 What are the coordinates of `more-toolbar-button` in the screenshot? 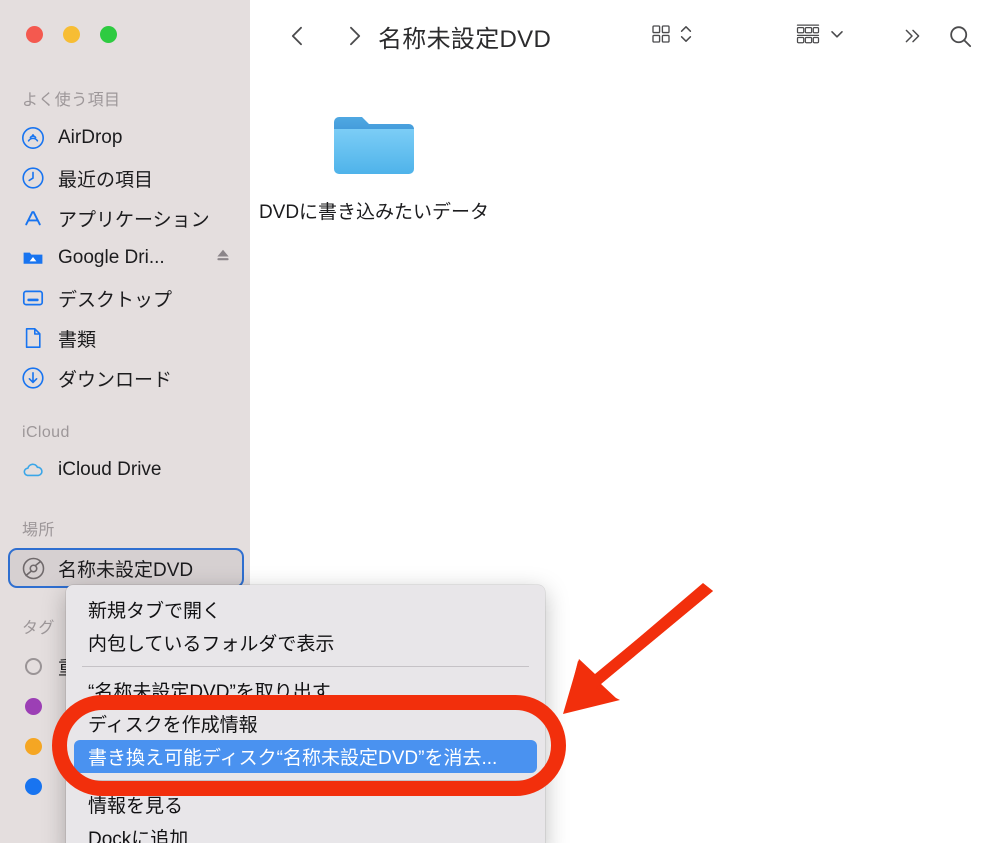 It's located at (912, 36).